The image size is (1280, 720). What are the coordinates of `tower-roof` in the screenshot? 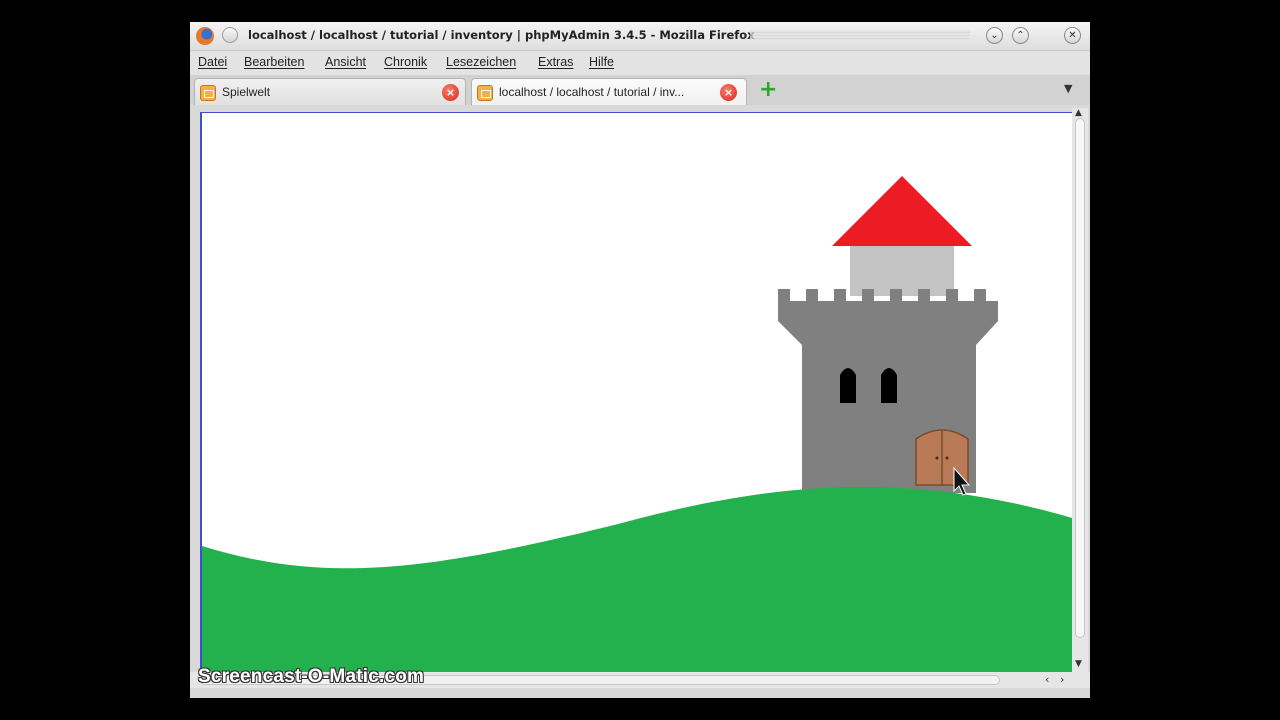 It's located at (902, 211).